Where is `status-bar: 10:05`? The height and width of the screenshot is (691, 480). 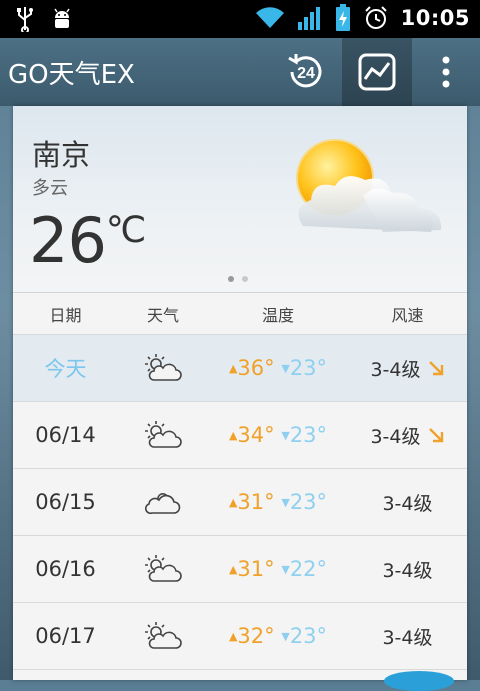
status-bar: 10:05 is located at coordinates (240, 19).